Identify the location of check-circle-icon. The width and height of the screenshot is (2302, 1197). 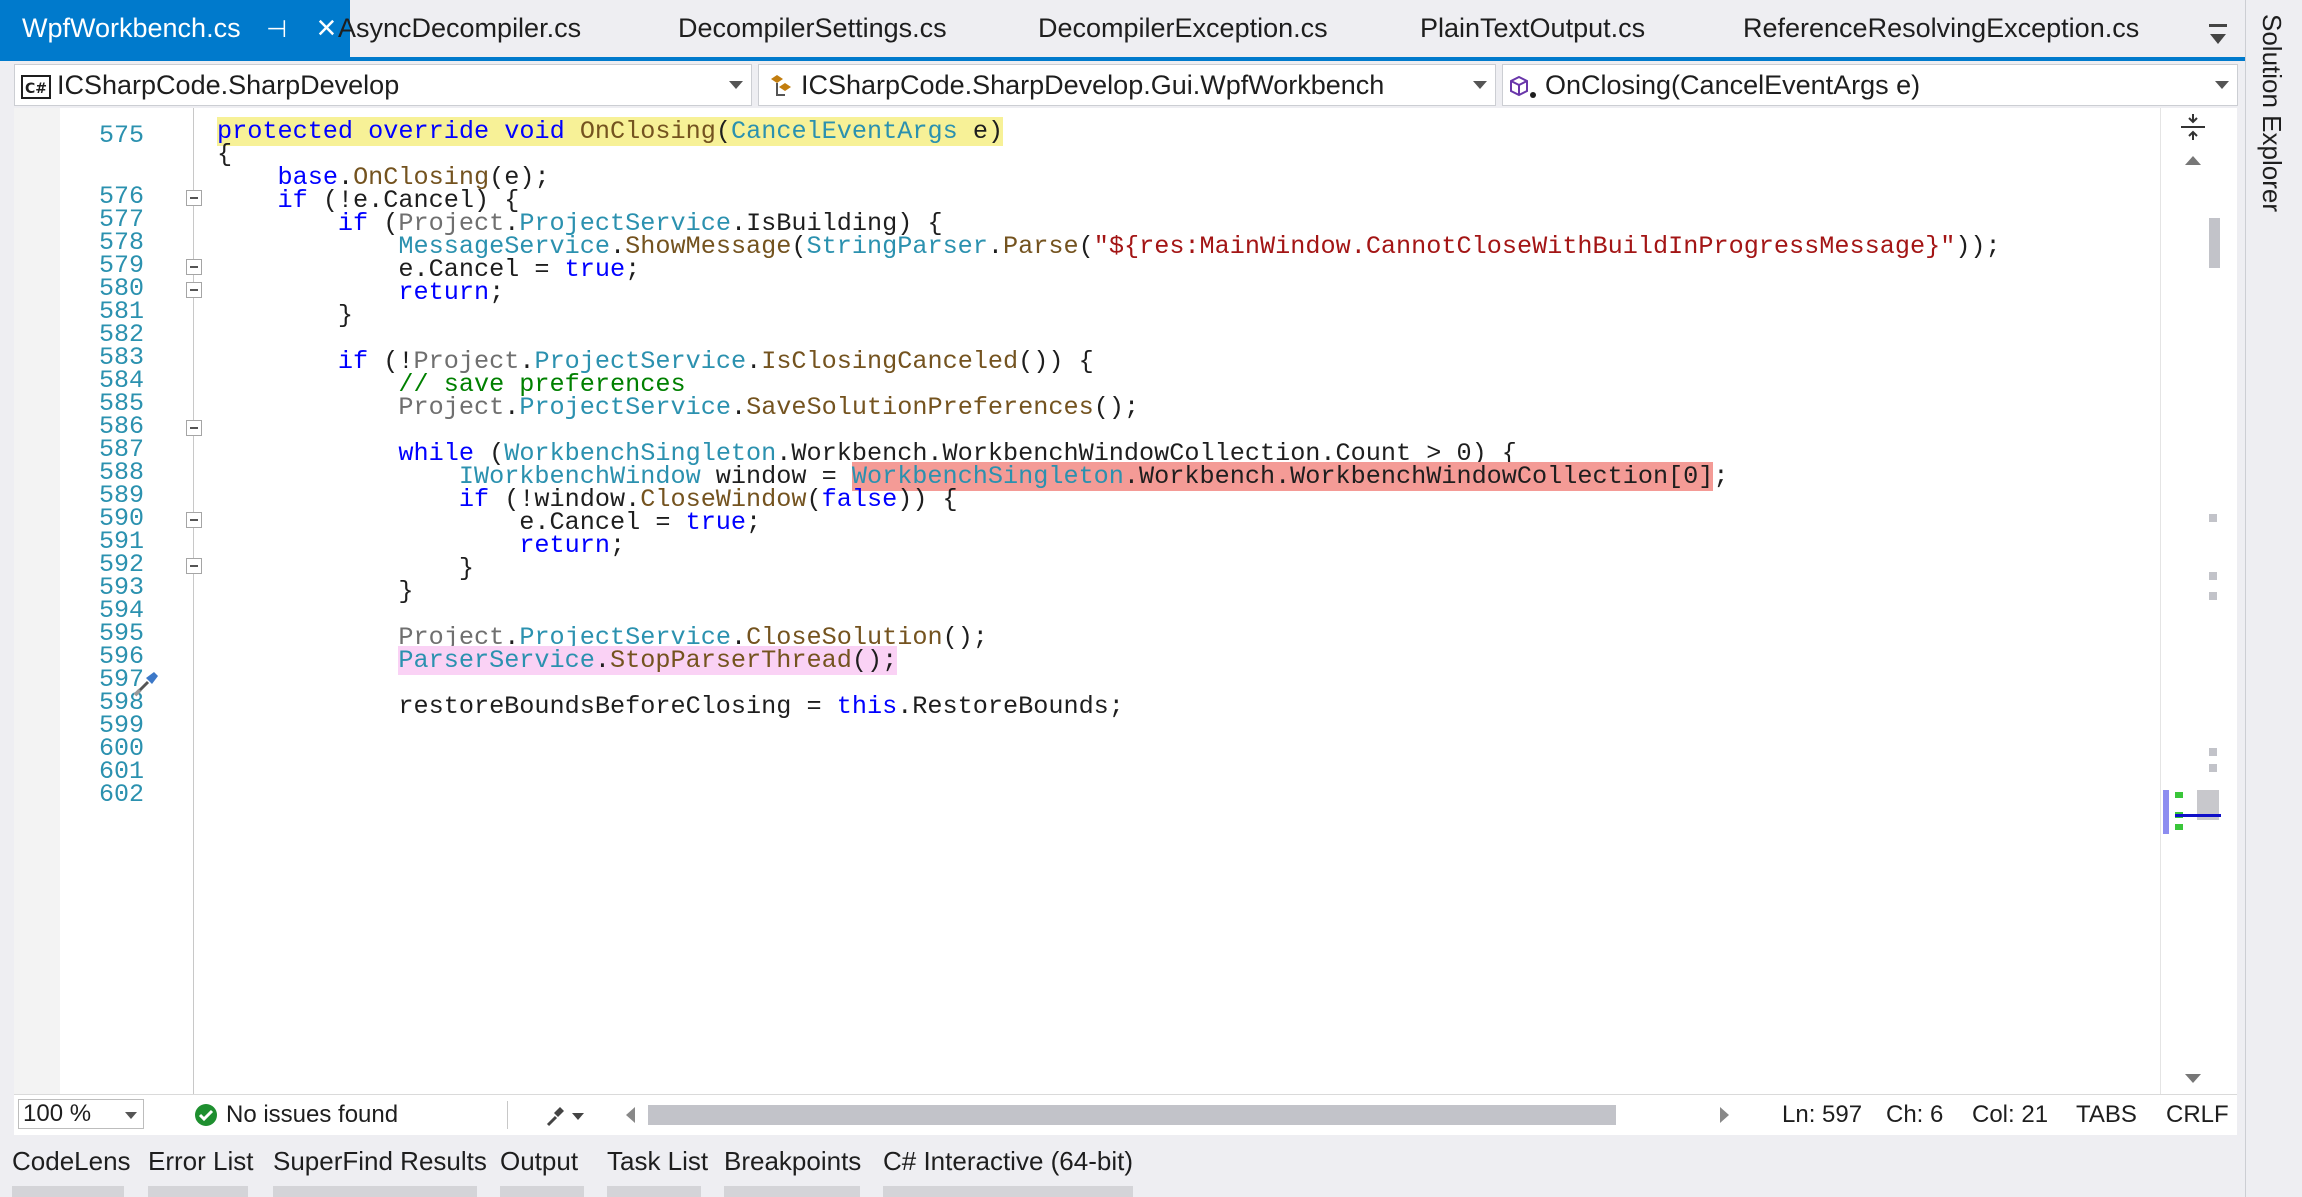
(206, 1115).